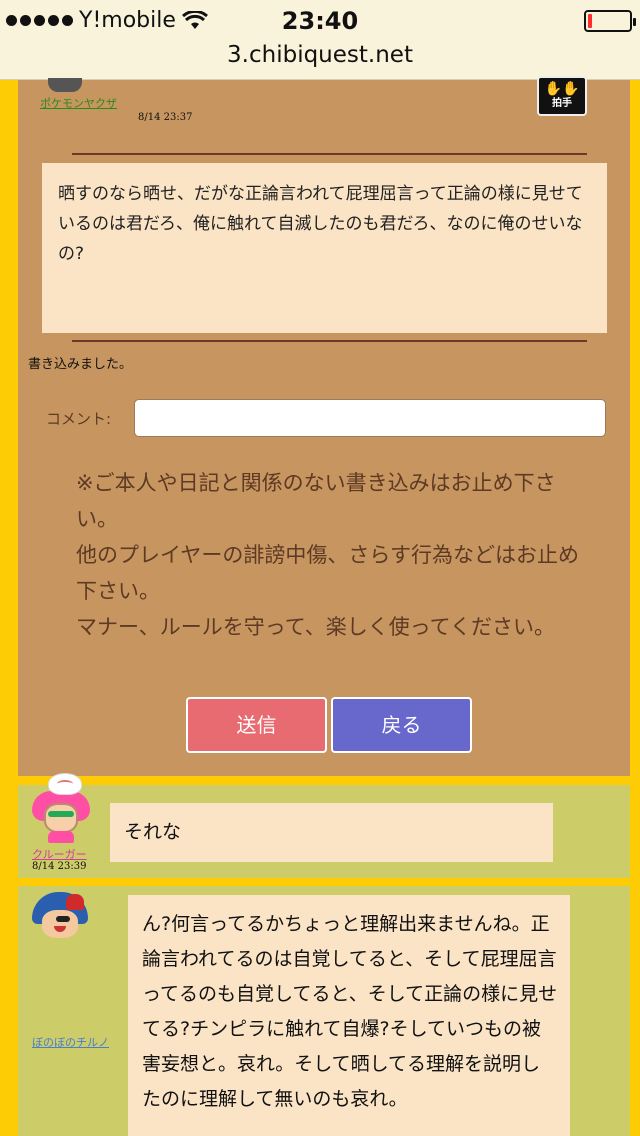 The image size is (640, 1136). Describe the element at coordinates (64, 86) in the screenshot. I see `user-avatar` at that location.